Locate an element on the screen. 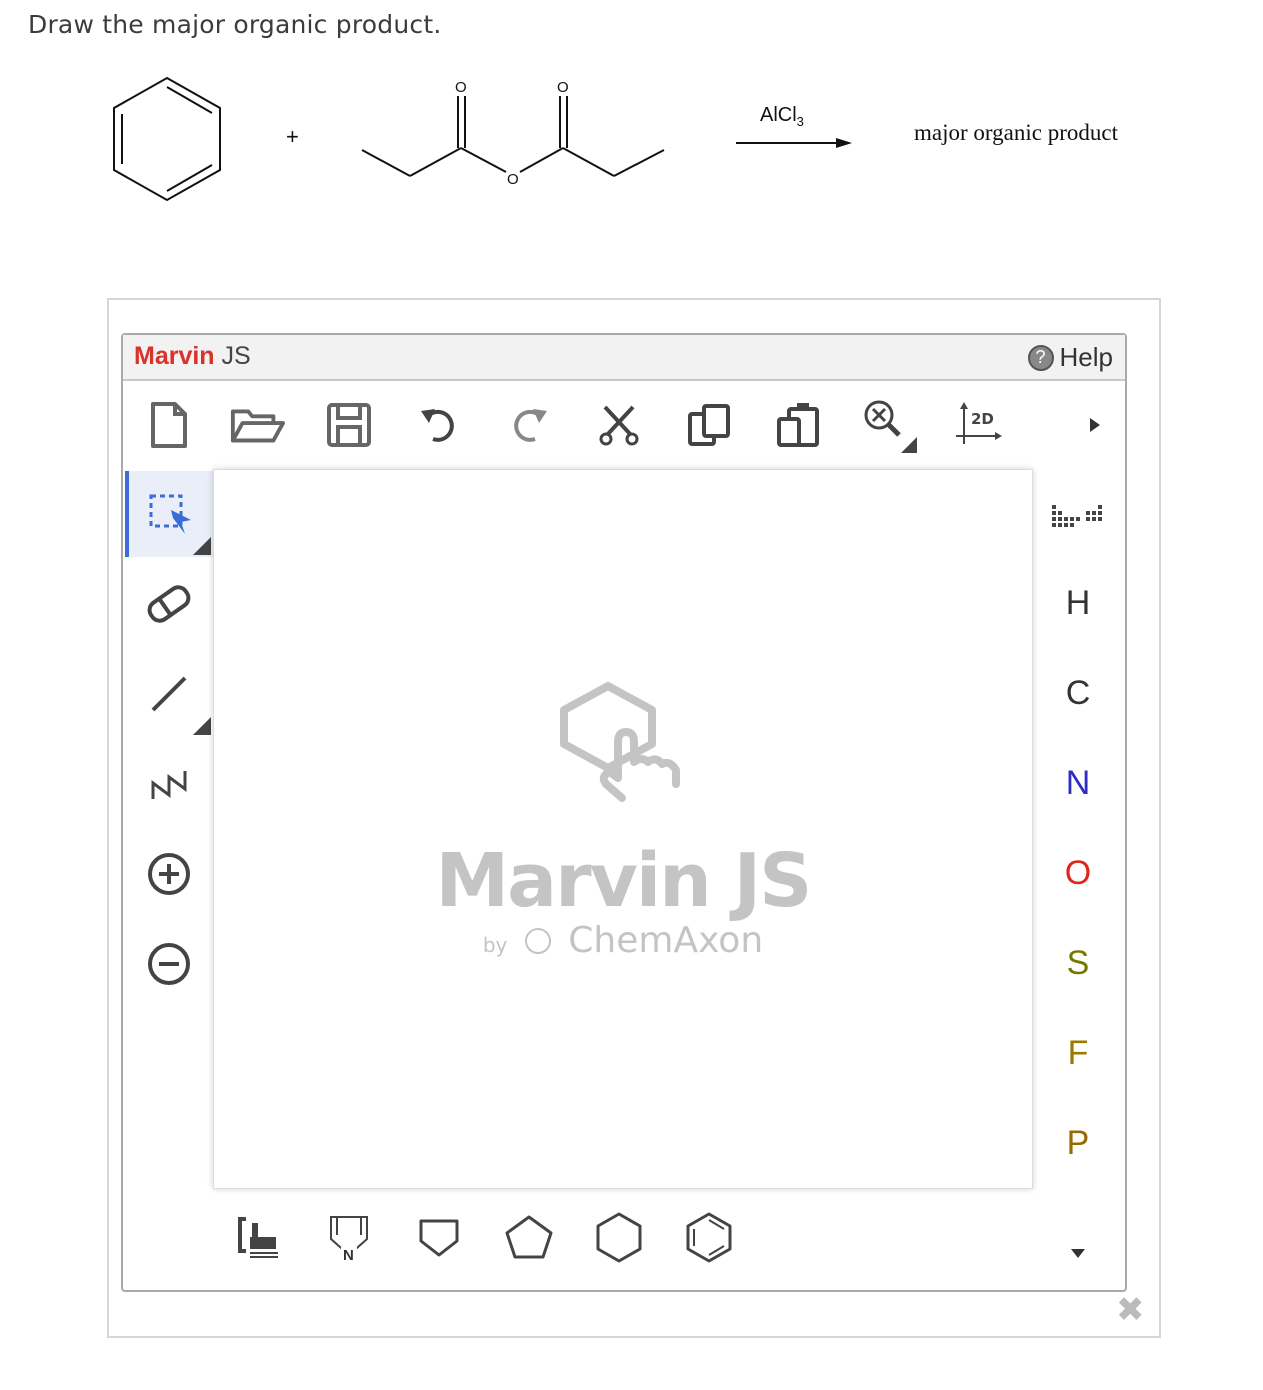 The width and height of the screenshot is (1263, 1390). undo-button is located at coordinates (439, 425).